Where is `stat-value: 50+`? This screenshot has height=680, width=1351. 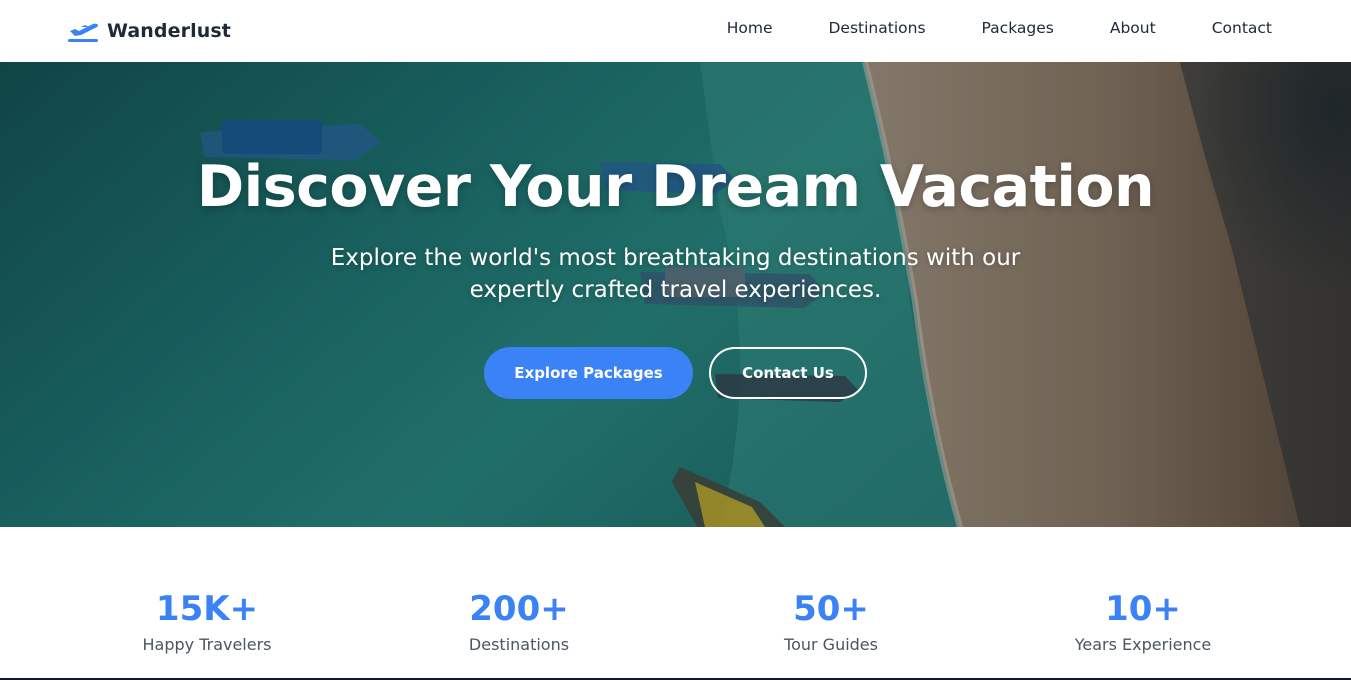 stat-value: 50+ is located at coordinates (831, 609).